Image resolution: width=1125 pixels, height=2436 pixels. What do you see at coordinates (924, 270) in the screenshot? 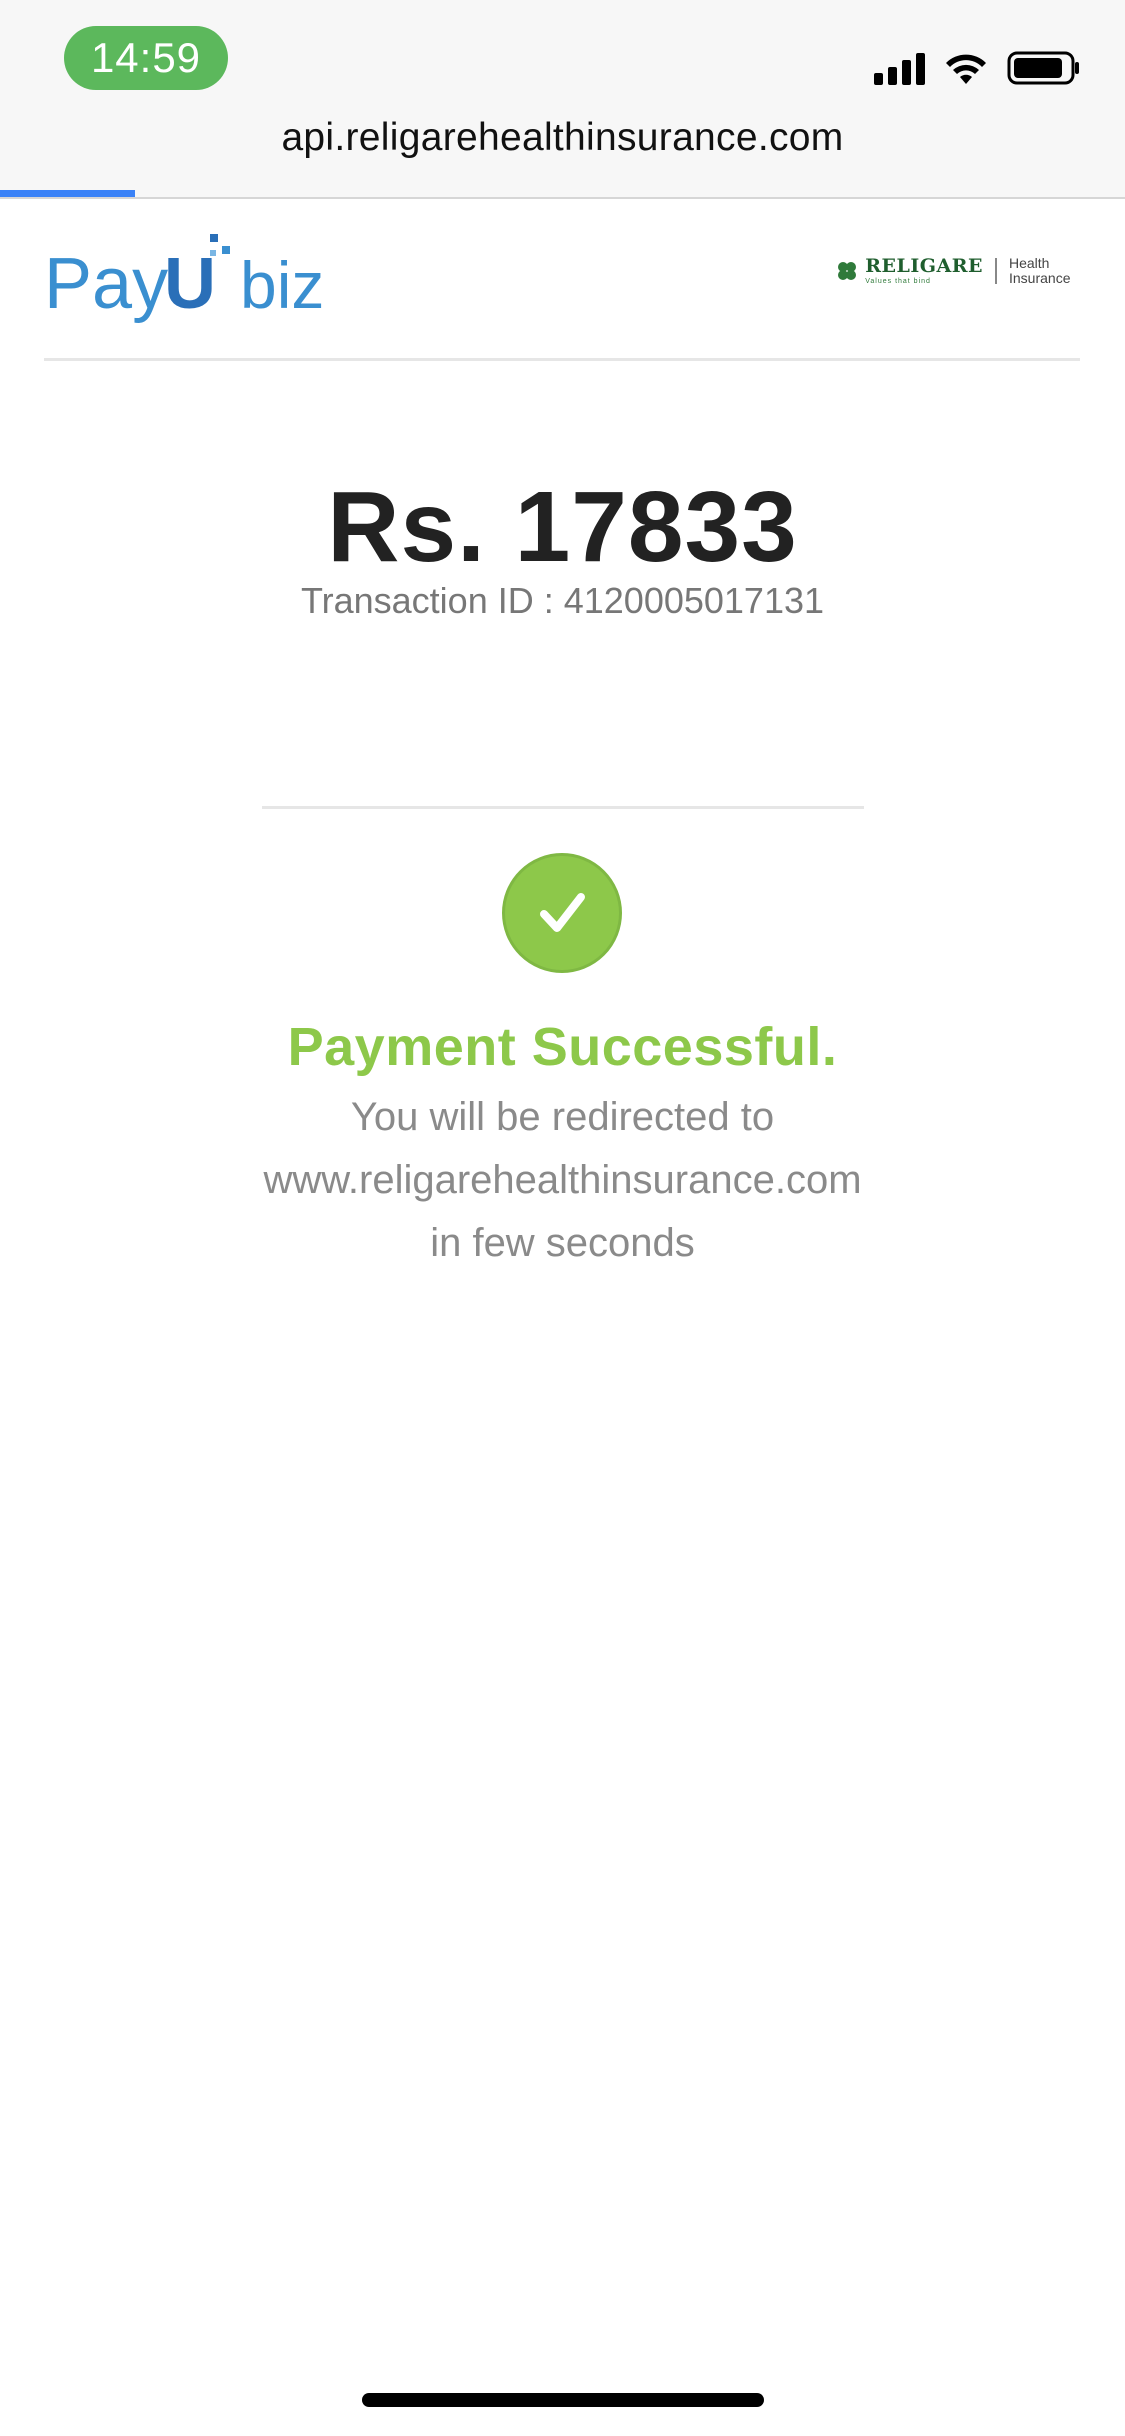
I see `religare-wordmark: RELIGARE Values that bind` at bounding box center [924, 270].